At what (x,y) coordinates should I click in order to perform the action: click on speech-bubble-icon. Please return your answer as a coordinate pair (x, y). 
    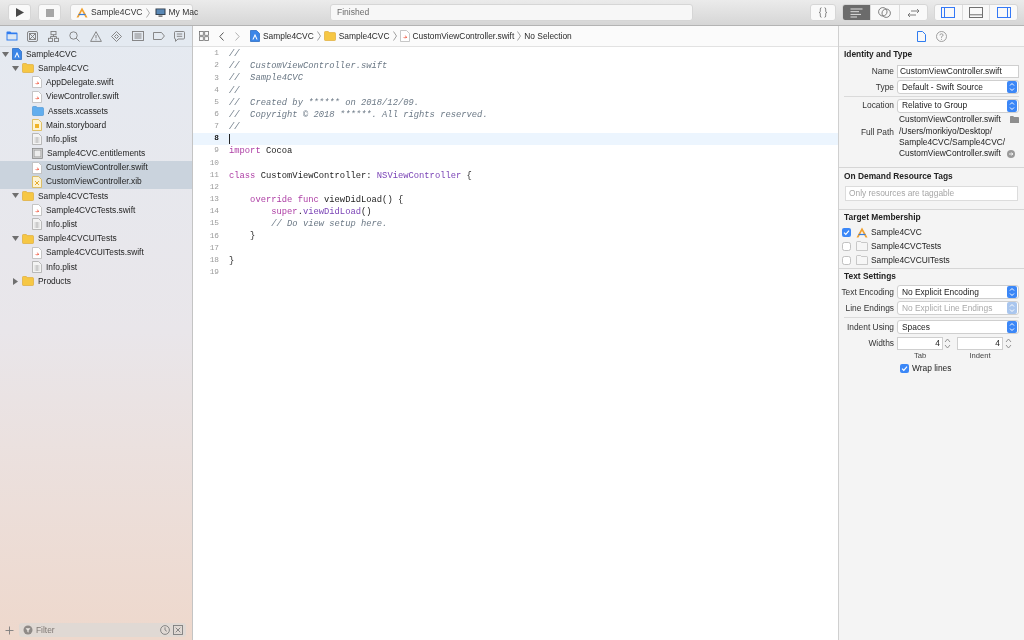
    Looking at the image, I should click on (179, 36).